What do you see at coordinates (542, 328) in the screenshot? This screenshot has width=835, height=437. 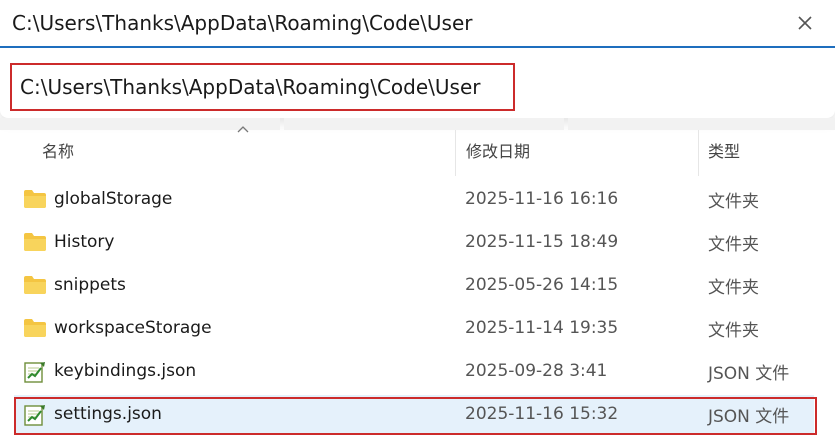 I see `file-date: 2025-11-14 19:35` at bounding box center [542, 328].